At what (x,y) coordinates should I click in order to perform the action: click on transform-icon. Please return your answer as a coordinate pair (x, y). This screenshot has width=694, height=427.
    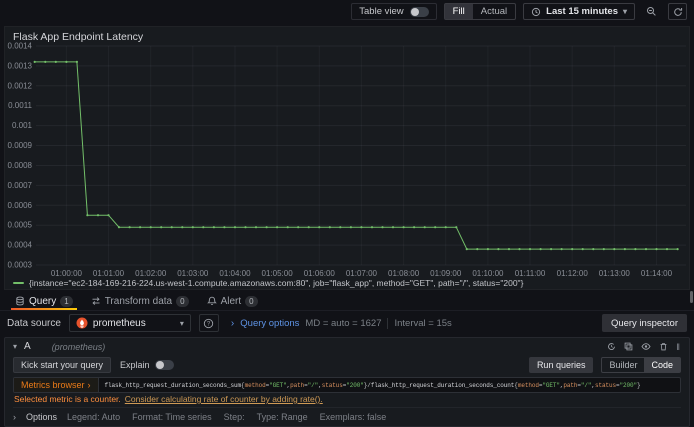
    Looking at the image, I should click on (96, 301).